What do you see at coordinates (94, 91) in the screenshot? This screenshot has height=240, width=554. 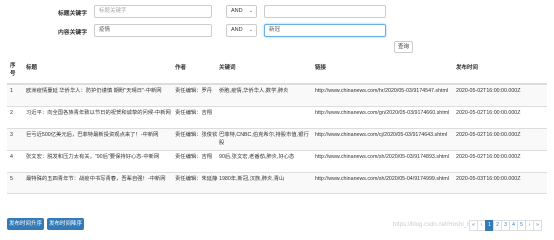 I see `cell-title: 欧洲疫情蔓延 华侨华人：防护仍谨慎 期盼"天晴日"-中新网` at bounding box center [94, 91].